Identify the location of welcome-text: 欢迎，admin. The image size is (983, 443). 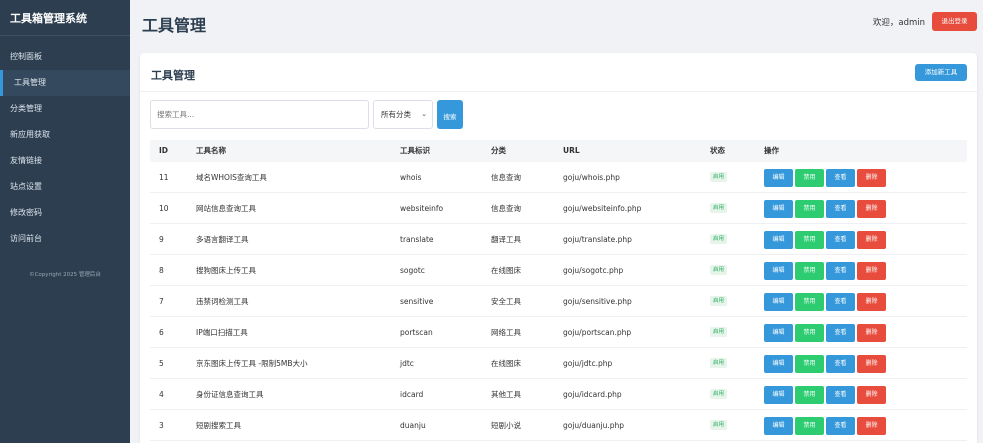
(898, 23).